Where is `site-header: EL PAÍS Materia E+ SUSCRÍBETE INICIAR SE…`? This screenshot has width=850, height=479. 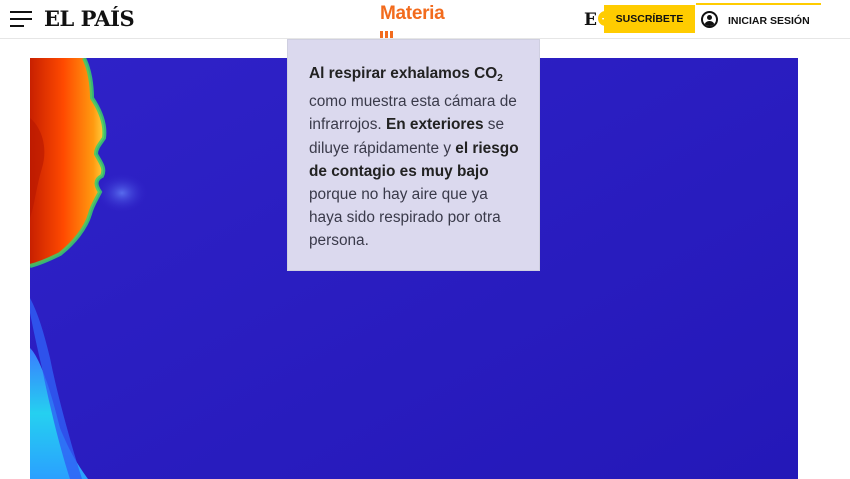
site-header: EL PAÍS Materia E+ SUSCRÍBETE INICIAR SE… is located at coordinates (425, 19).